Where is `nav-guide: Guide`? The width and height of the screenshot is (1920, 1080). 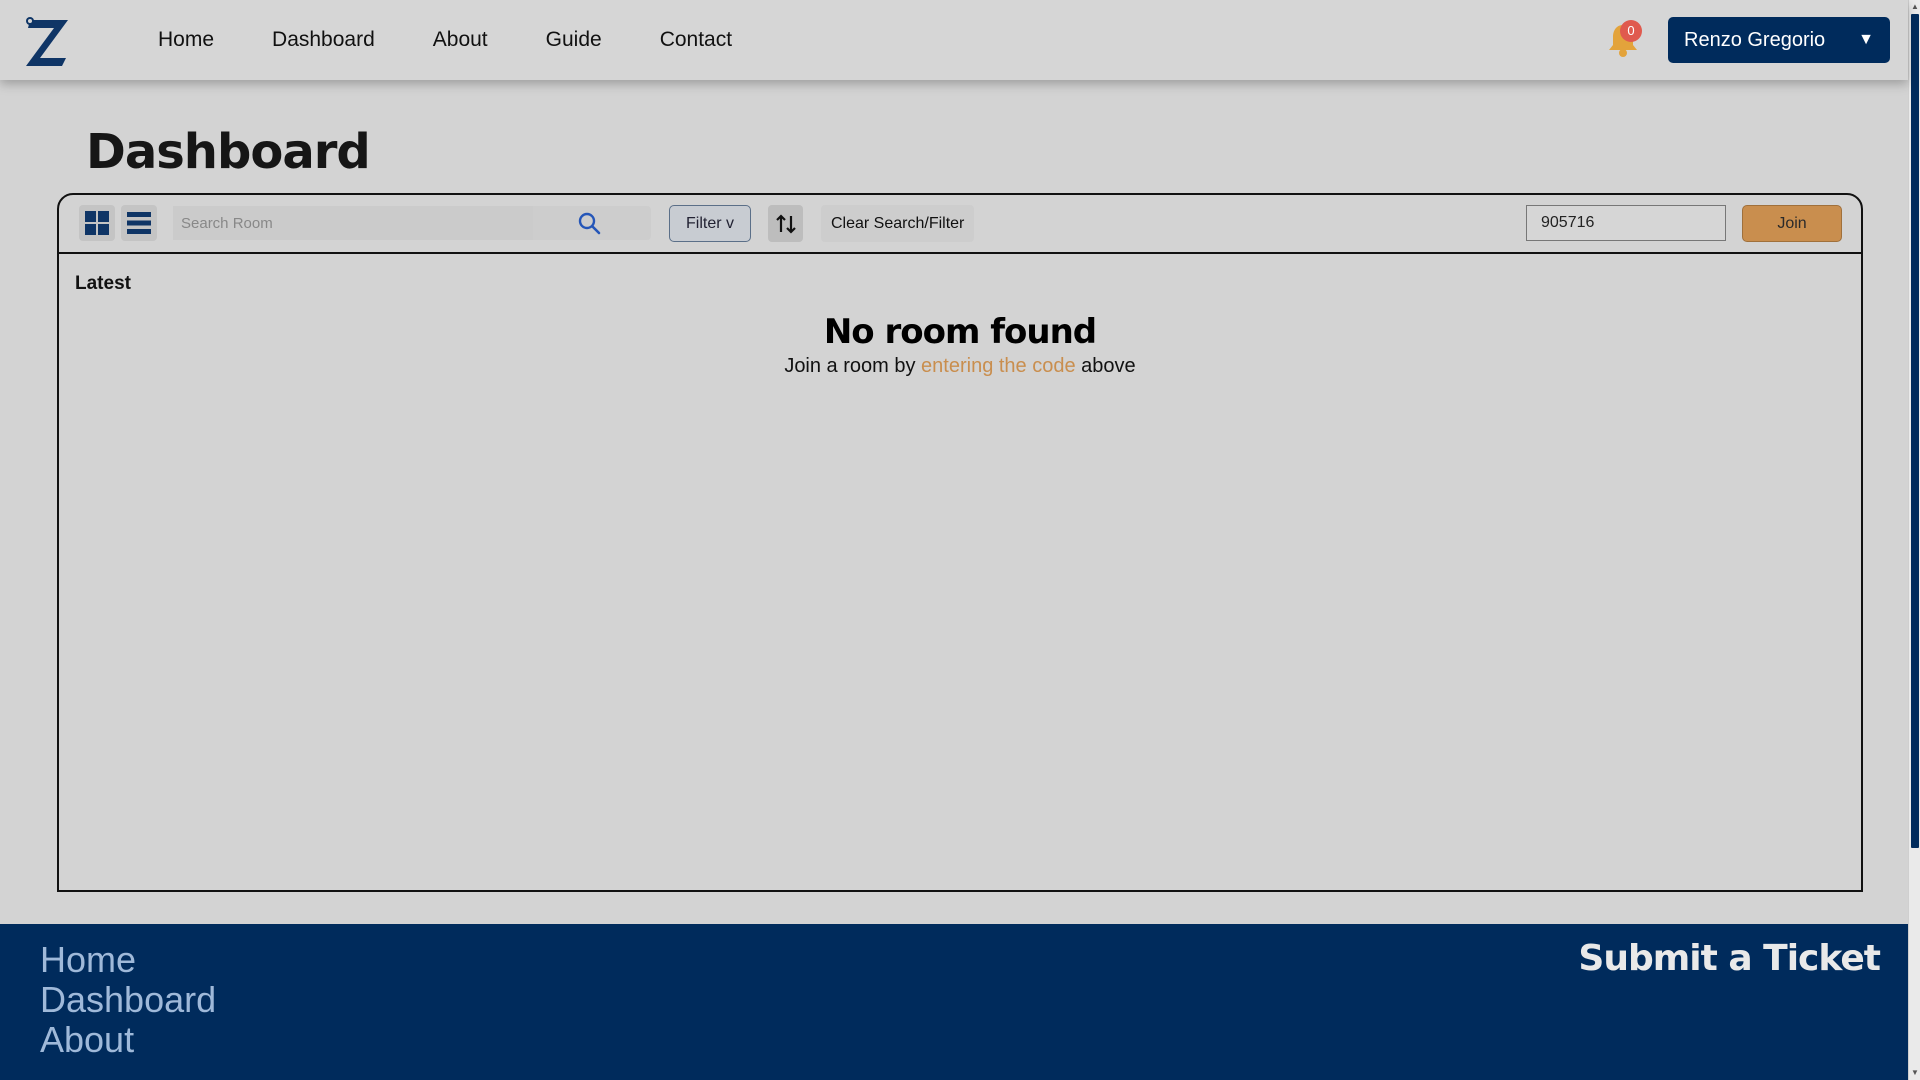
nav-guide: Guide is located at coordinates (574, 40).